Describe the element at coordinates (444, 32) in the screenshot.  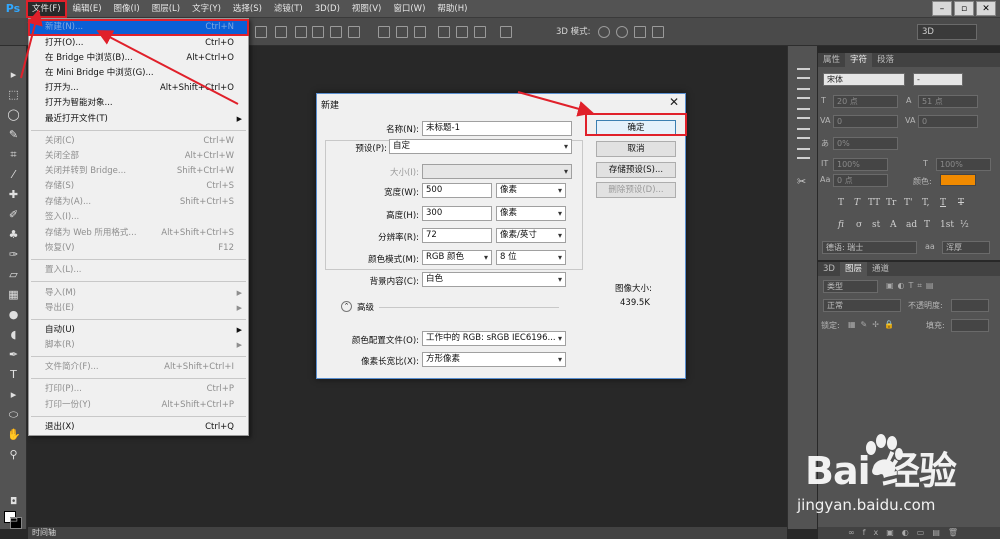
I see `distribute-left-icon` at that location.